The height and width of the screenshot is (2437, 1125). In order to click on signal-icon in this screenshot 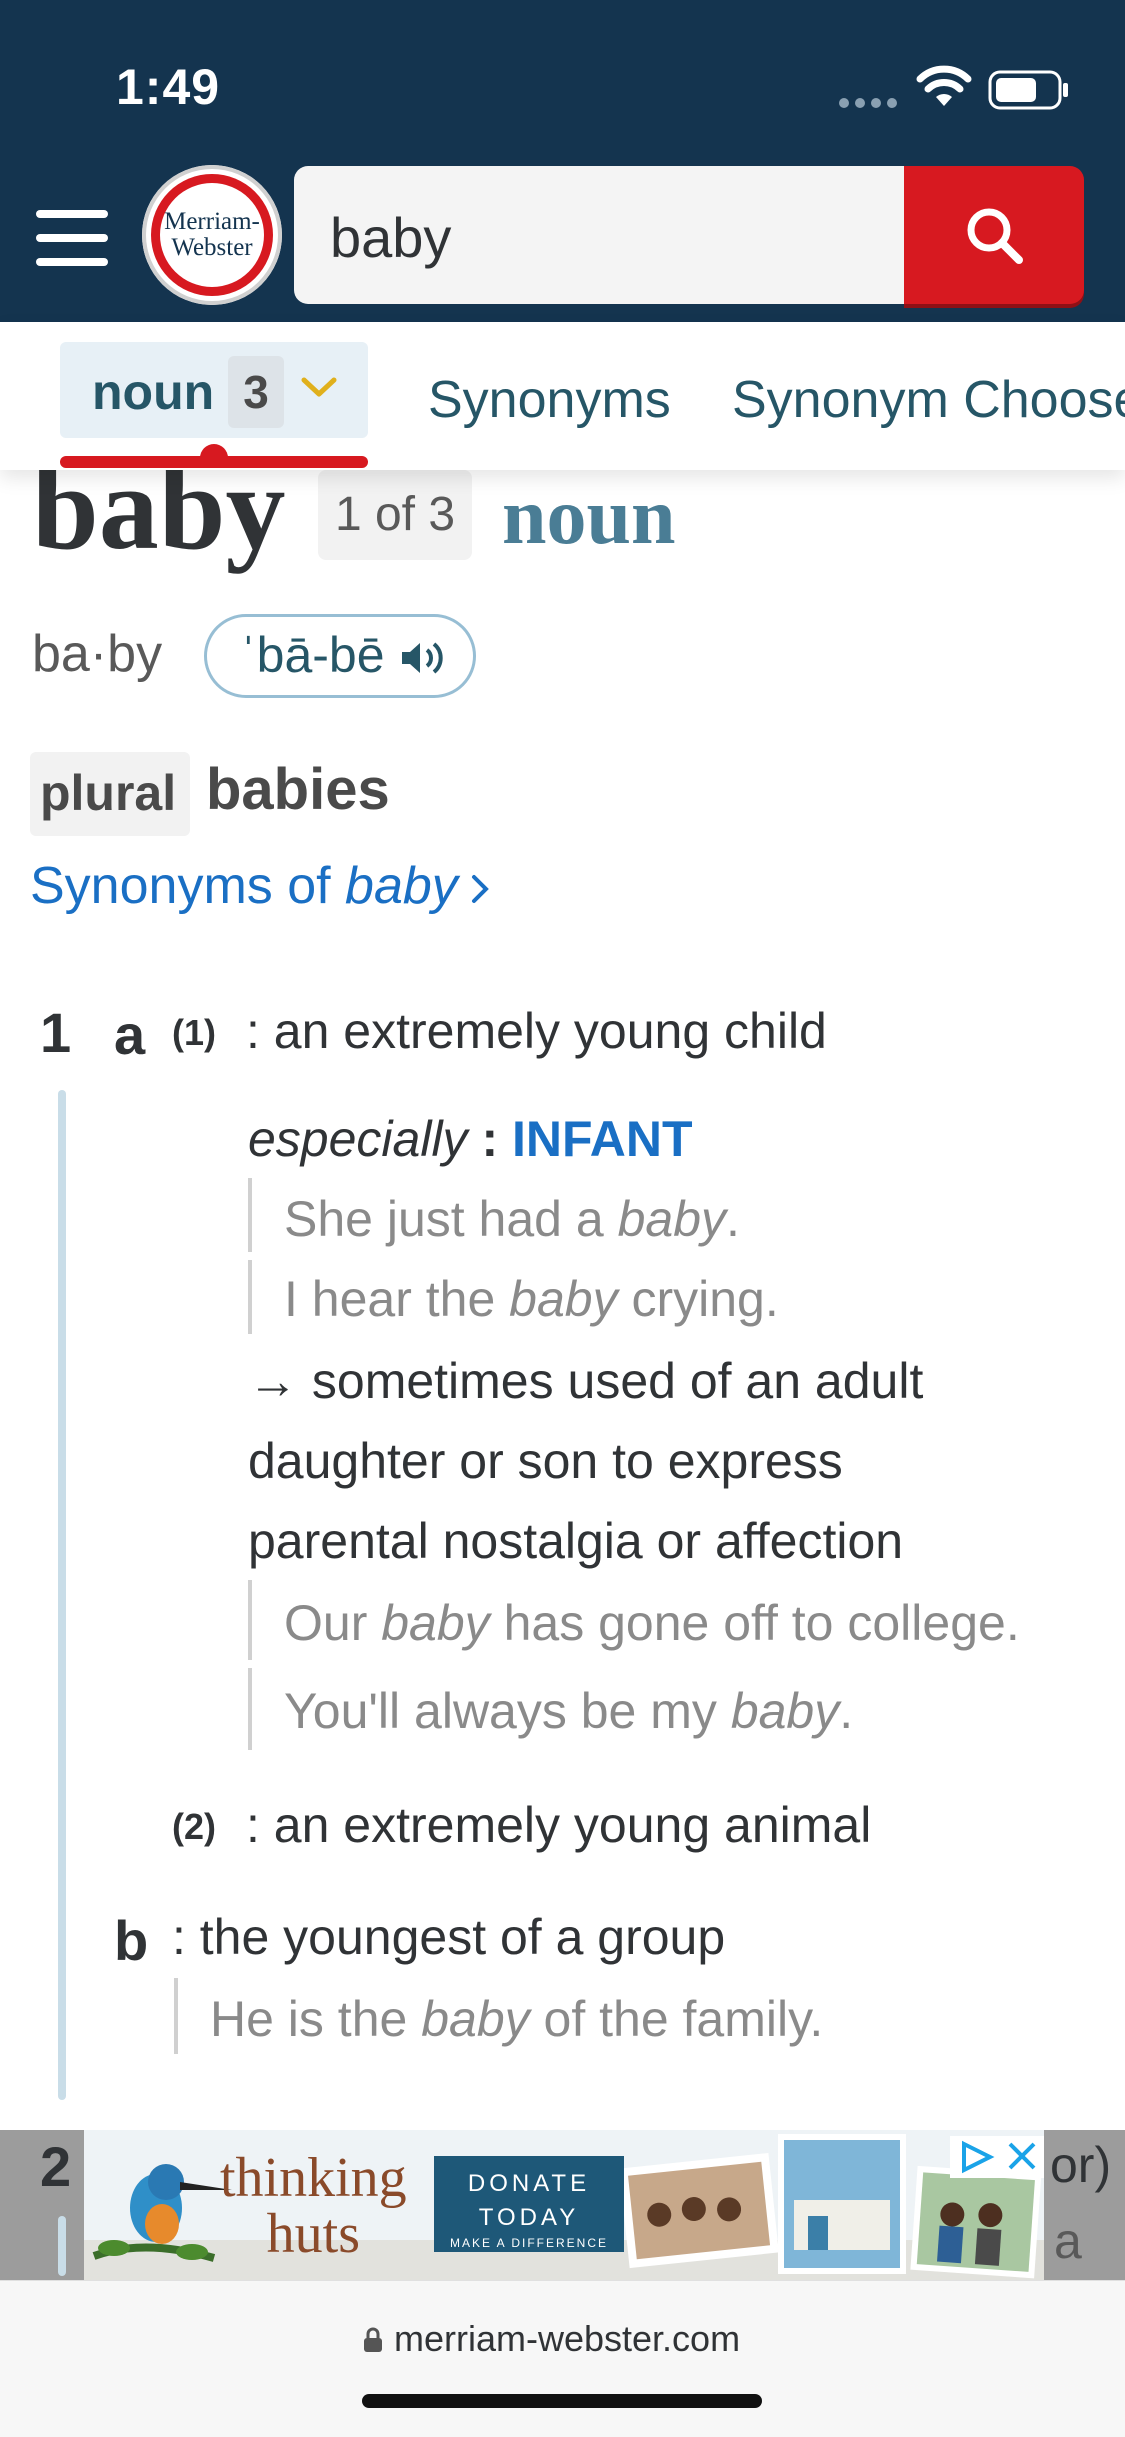, I will do `click(869, 105)`.